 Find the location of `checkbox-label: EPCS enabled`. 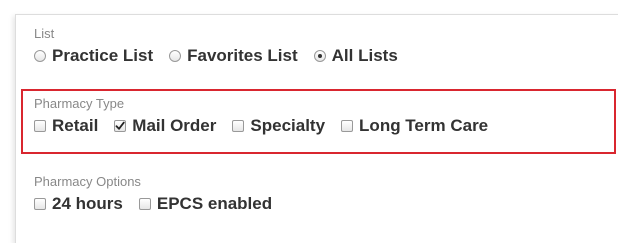

checkbox-label: EPCS enabled is located at coordinates (214, 203).